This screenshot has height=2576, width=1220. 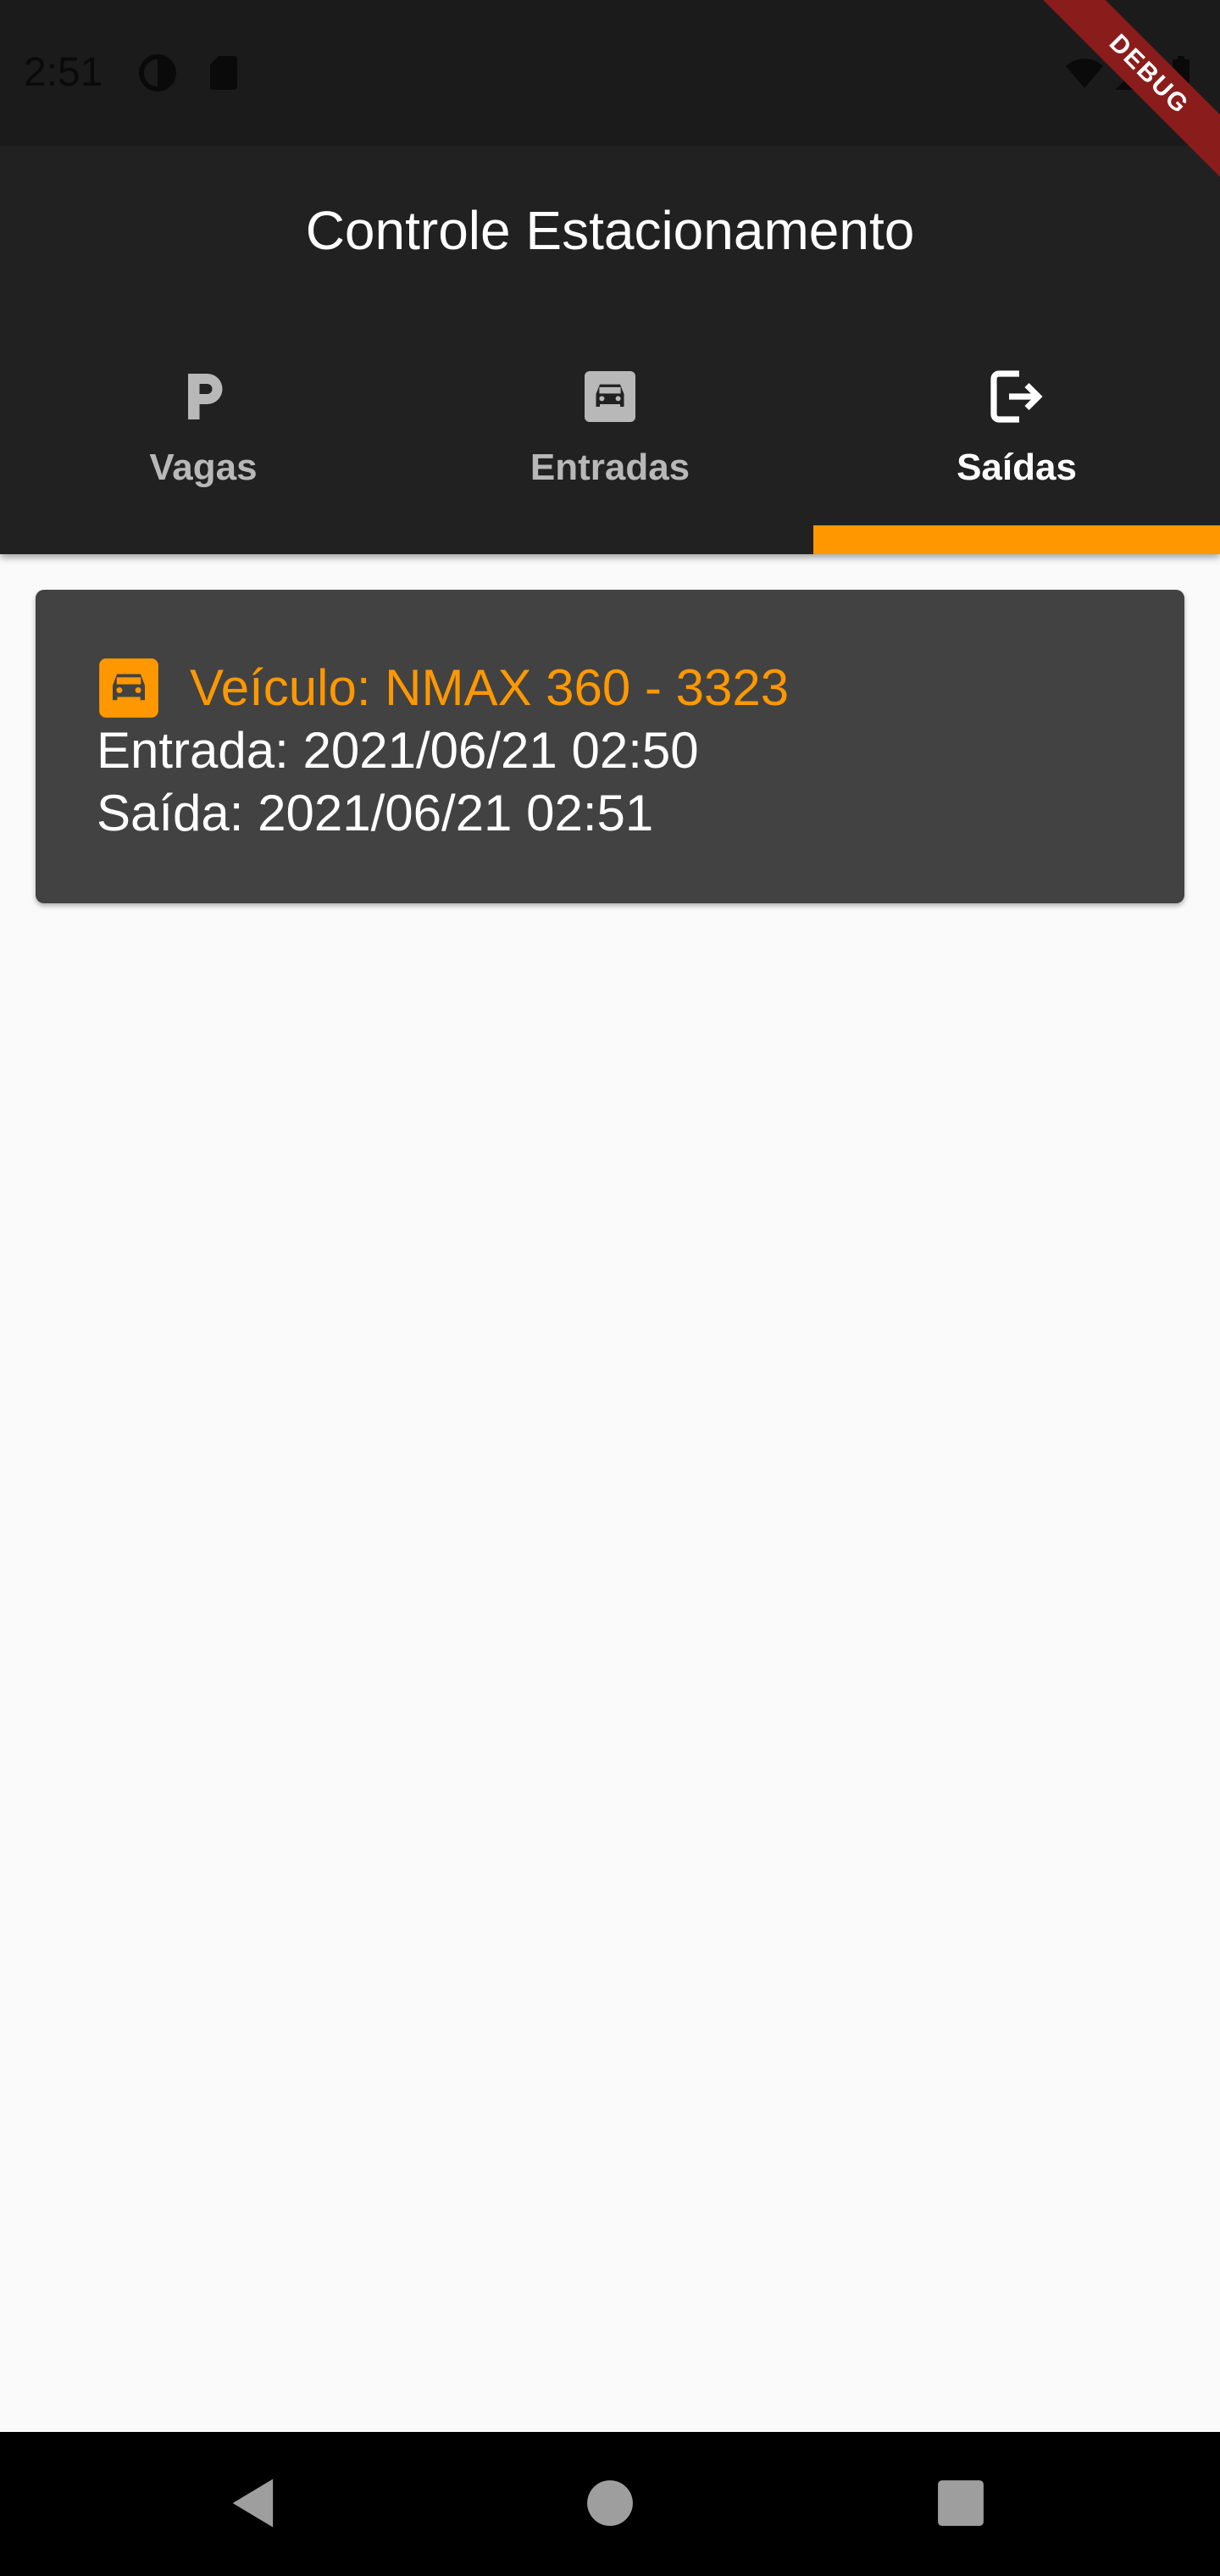 What do you see at coordinates (1016, 539) in the screenshot?
I see `active-tab-indicator` at bounding box center [1016, 539].